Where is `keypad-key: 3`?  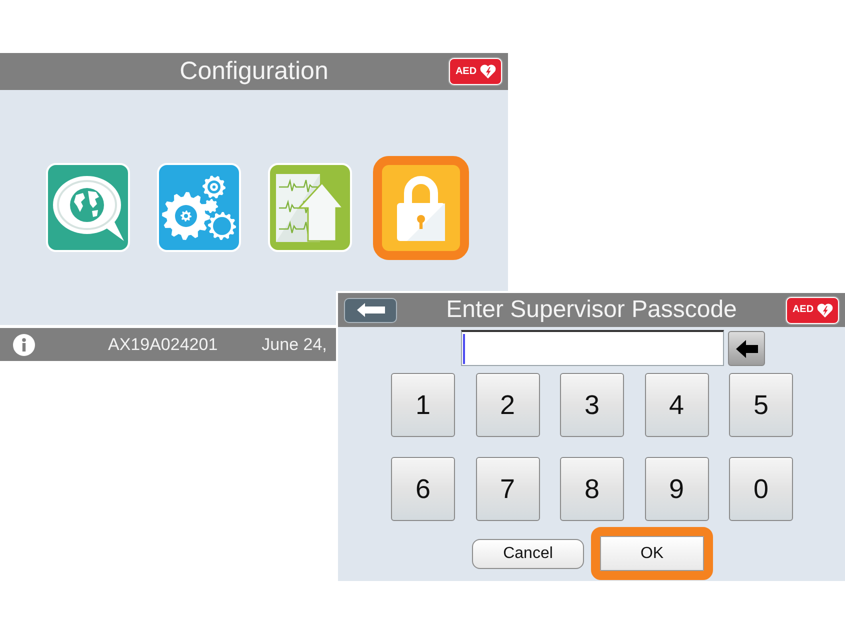
keypad-key: 3 is located at coordinates (592, 405).